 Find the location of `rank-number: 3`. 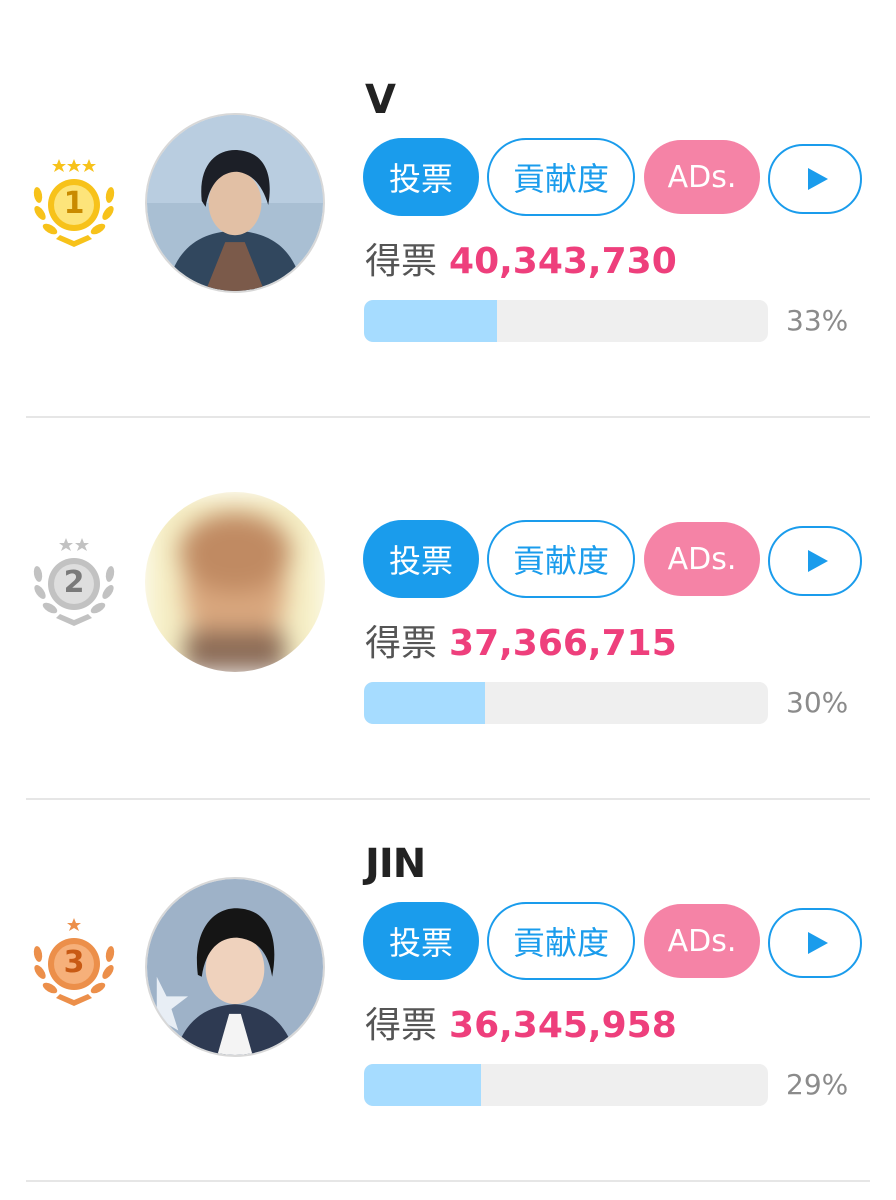

rank-number: 3 is located at coordinates (74, 962).